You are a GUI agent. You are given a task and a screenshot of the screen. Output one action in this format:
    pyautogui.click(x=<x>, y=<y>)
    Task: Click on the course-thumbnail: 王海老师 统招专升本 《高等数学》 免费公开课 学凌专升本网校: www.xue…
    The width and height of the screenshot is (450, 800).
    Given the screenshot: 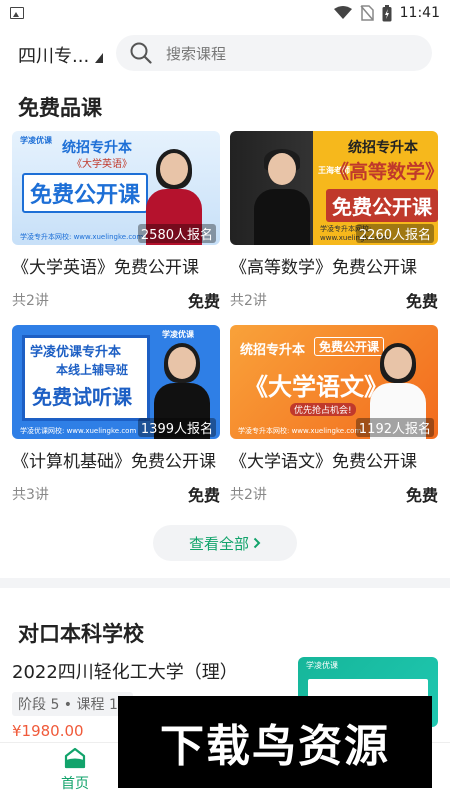 What is the action you would take?
    pyautogui.click(x=334, y=188)
    